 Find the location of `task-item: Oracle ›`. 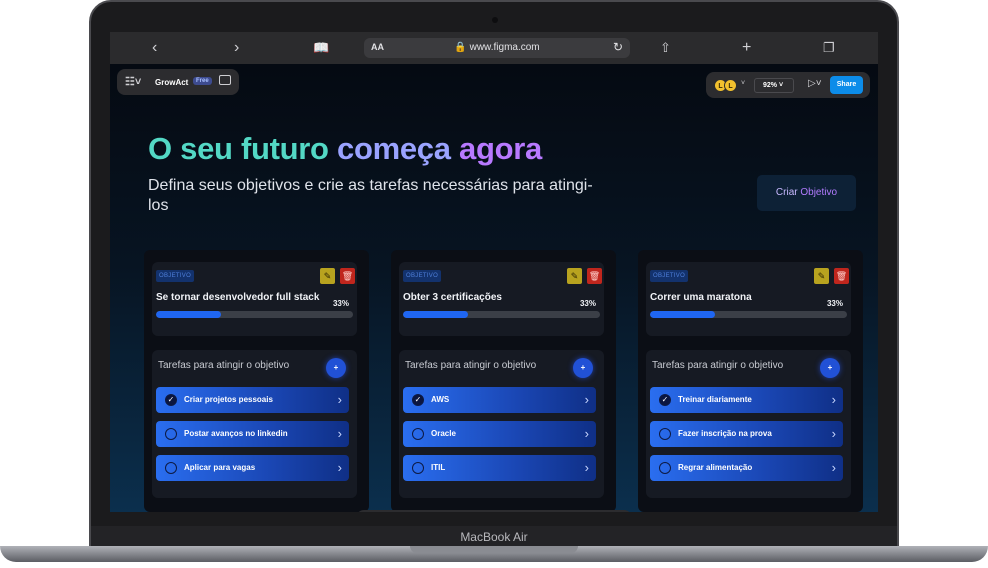

task-item: Oracle › is located at coordinates (499, 434).